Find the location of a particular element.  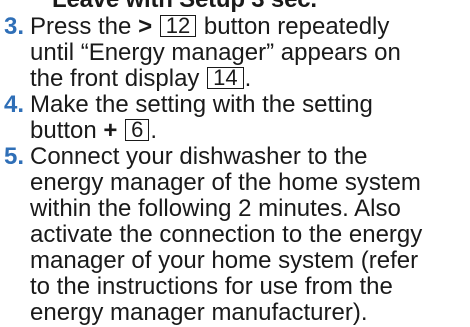

step-number: 5. is located at coordinates (14, 156).